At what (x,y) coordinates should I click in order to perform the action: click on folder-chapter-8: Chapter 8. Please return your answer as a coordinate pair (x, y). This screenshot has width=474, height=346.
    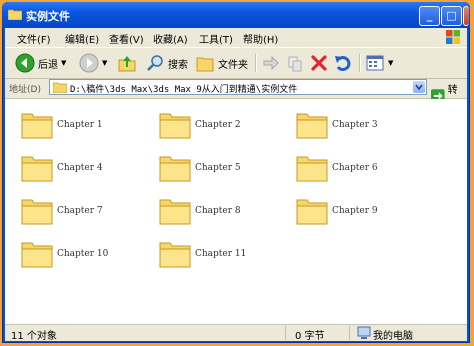
    Looking at the image, I should click on (219, 212).